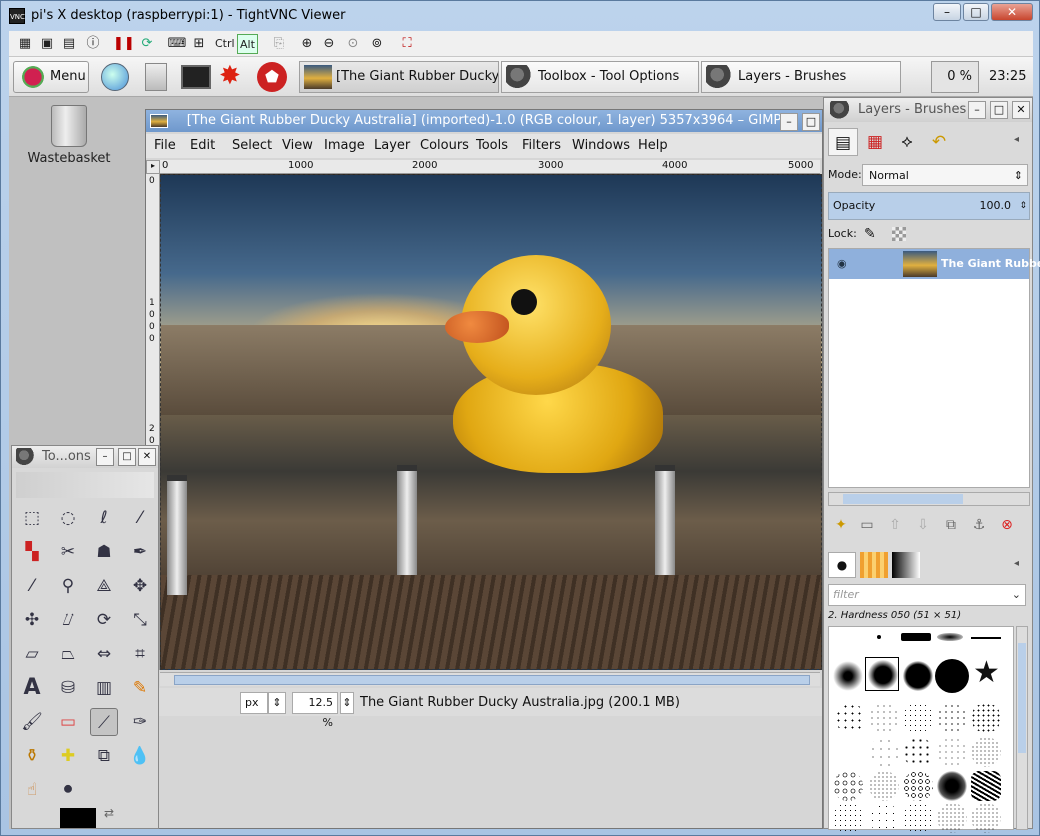 This screenshot has height=836, width=1040. What do you see at coordinates (541, 146) in the screenshot?
I see `menu-filters: Filters` at bounding box center [541, 146].